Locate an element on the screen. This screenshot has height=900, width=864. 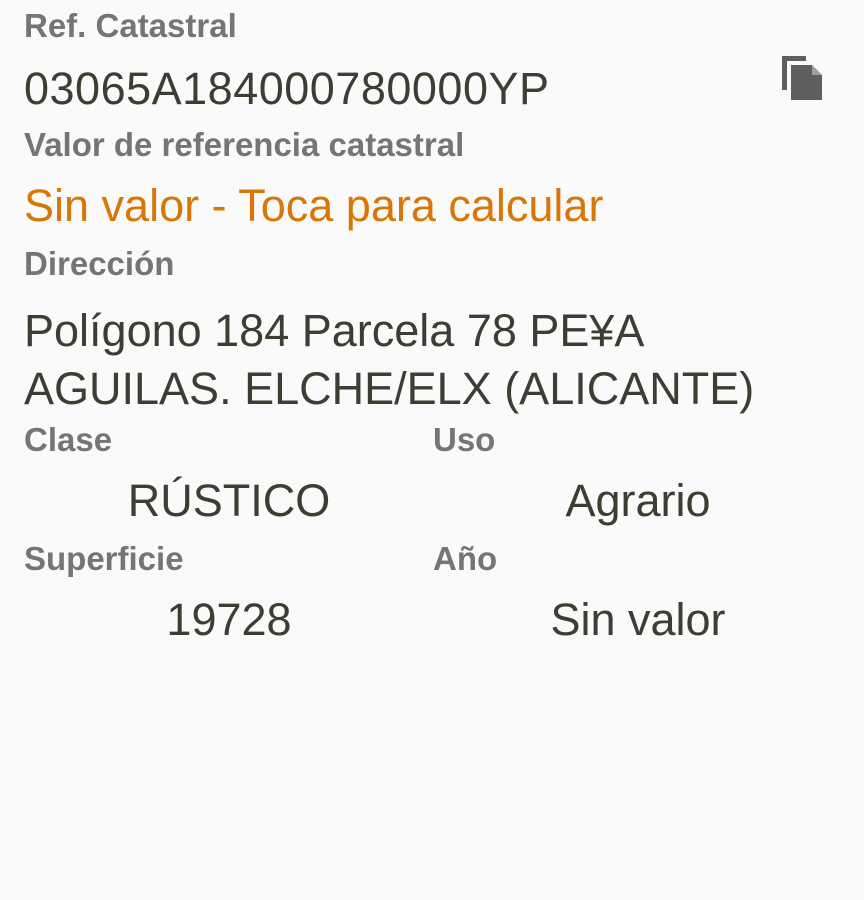
ref-catastral-label: Ref. Catastral is located at coordinates (130, 25).